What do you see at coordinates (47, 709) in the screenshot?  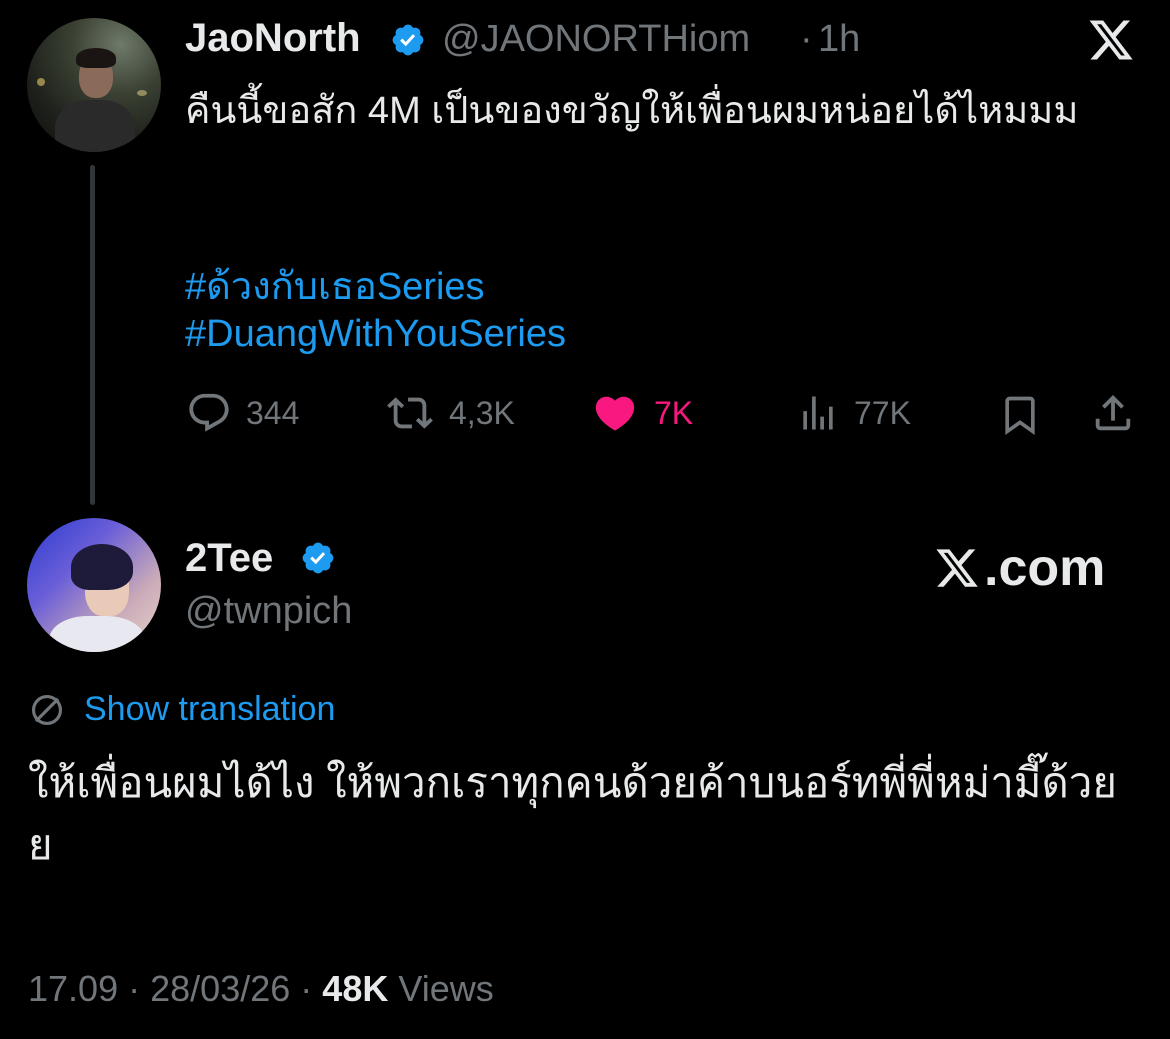 I see `translate-icon` at bounding box center [47, 709].